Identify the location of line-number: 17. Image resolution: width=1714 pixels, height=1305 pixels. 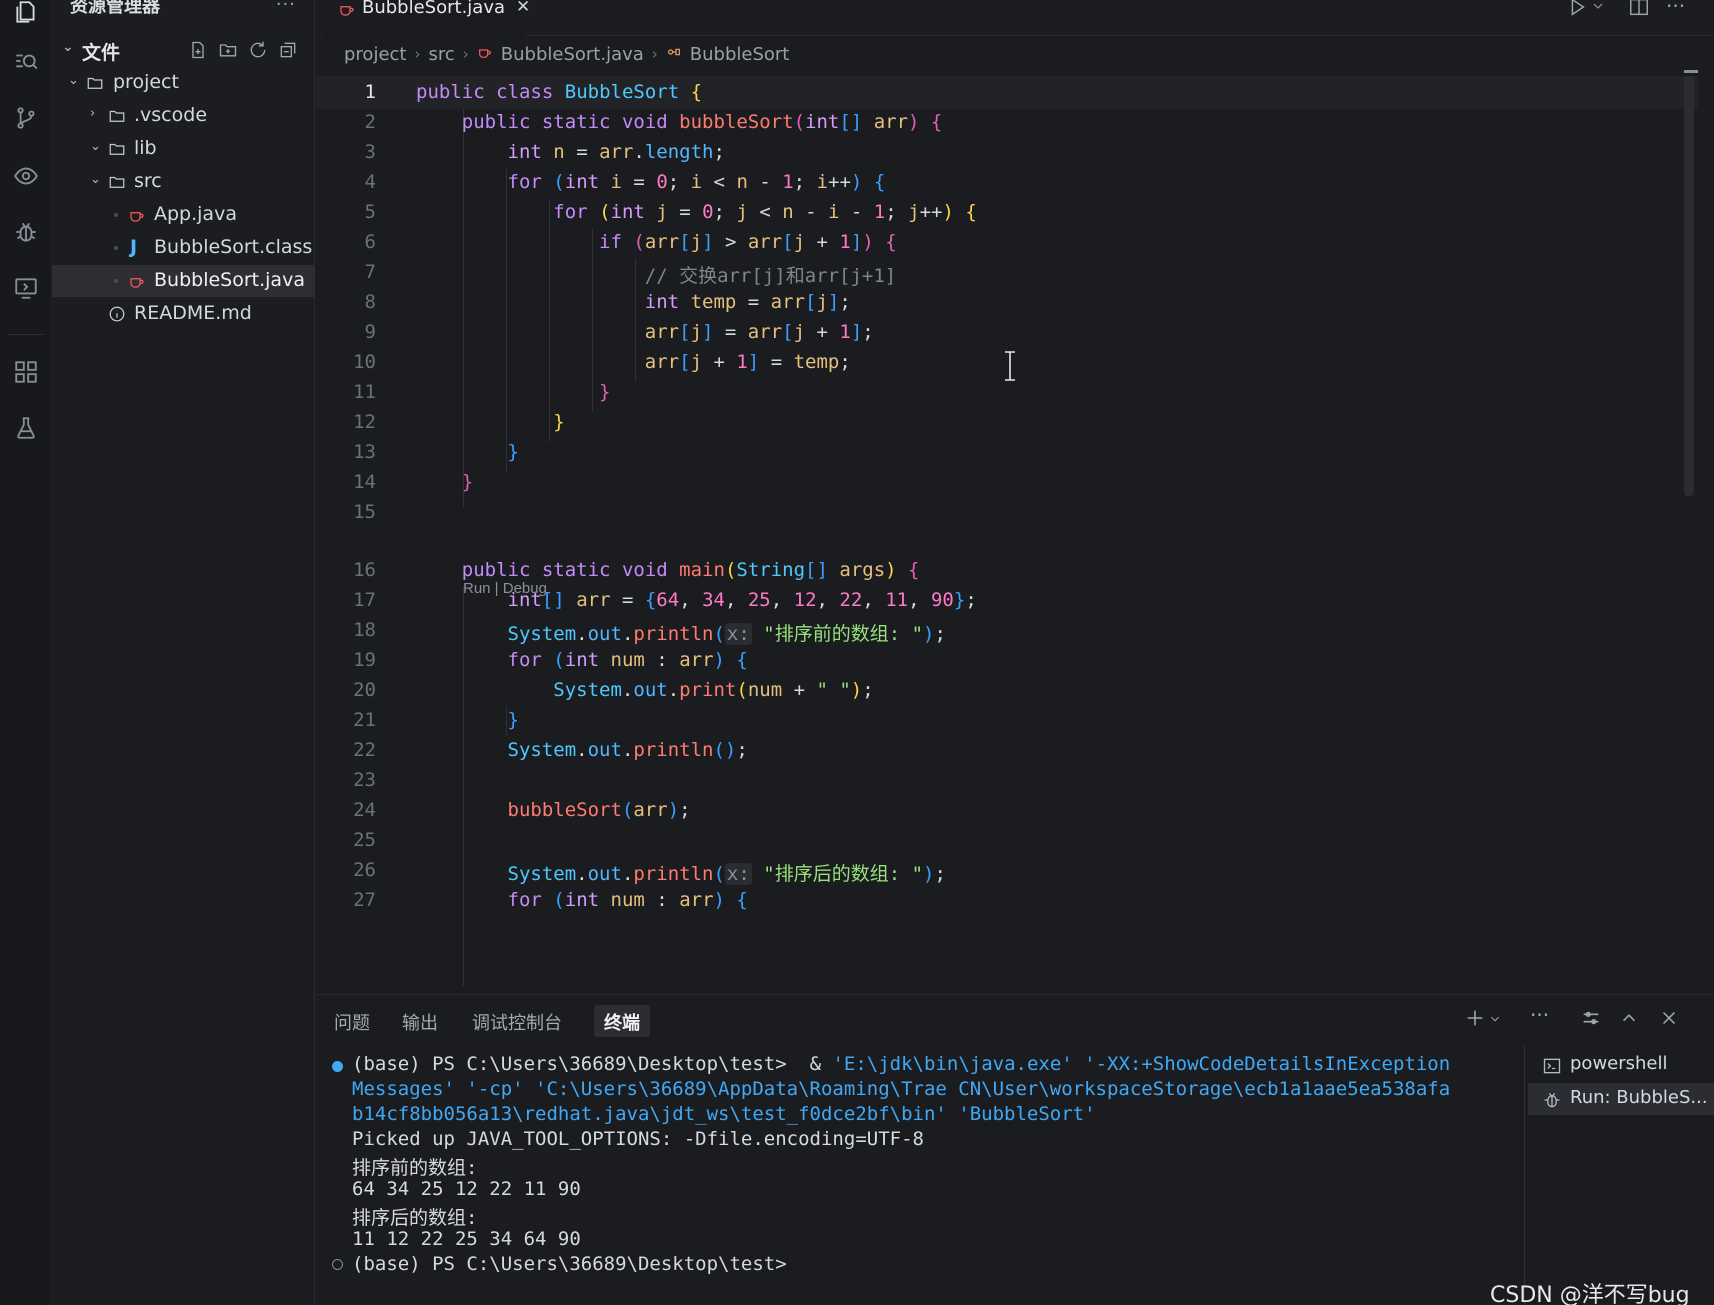
(364, 600).